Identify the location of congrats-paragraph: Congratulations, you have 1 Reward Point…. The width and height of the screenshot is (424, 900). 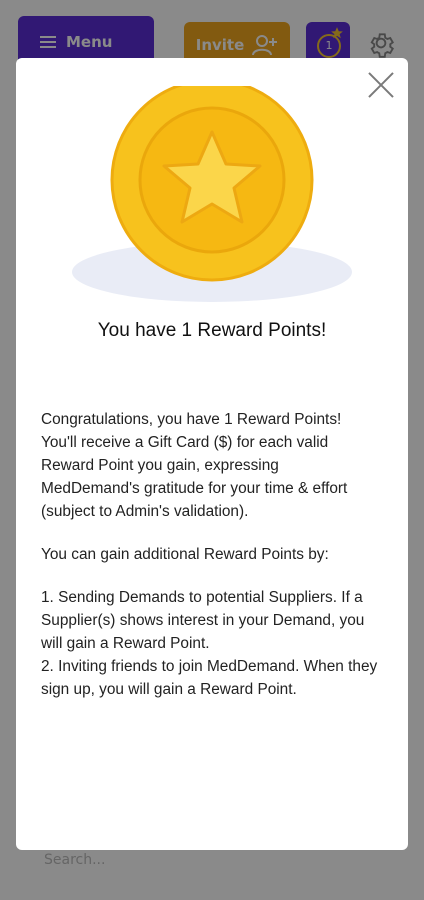
(194, 465).